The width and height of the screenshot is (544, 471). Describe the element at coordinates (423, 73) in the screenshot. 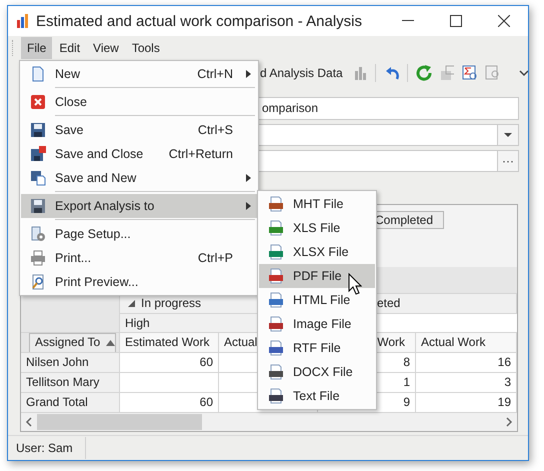

I see `refresh-icon` at that location.